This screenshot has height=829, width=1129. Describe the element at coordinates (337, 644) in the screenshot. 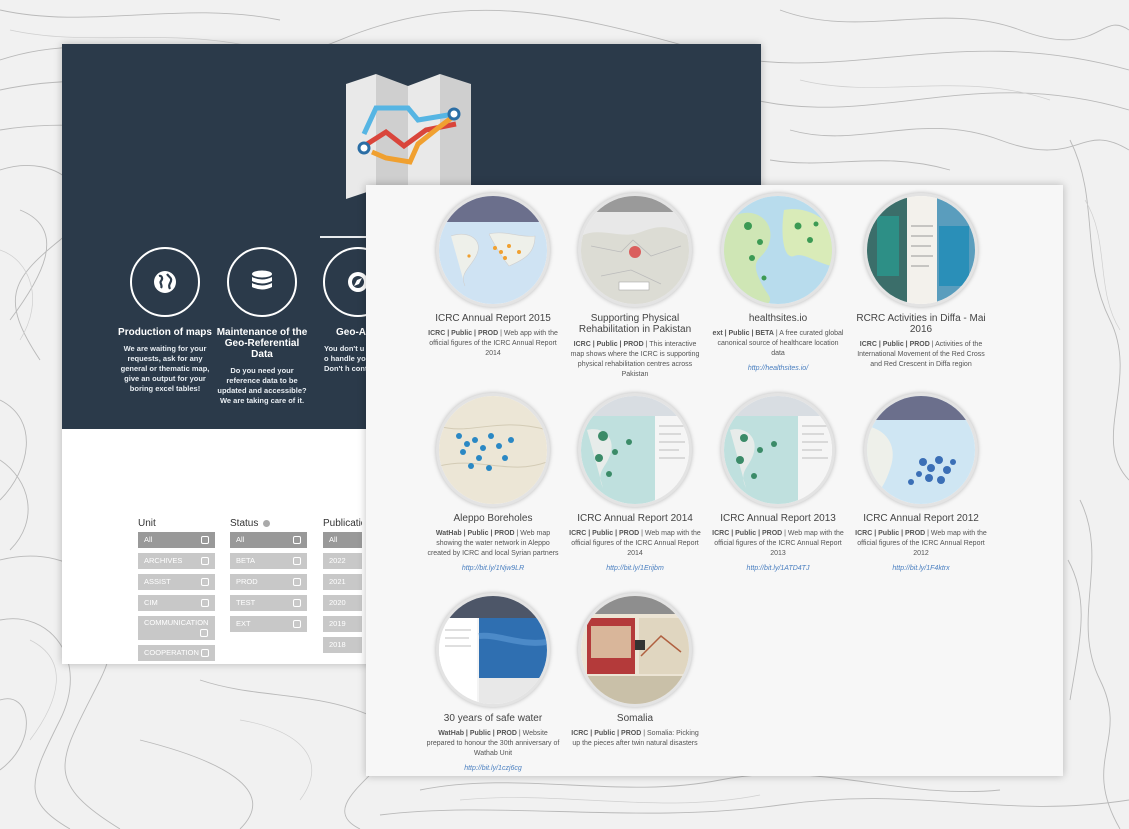

I see `option-label: 2018` at that location.